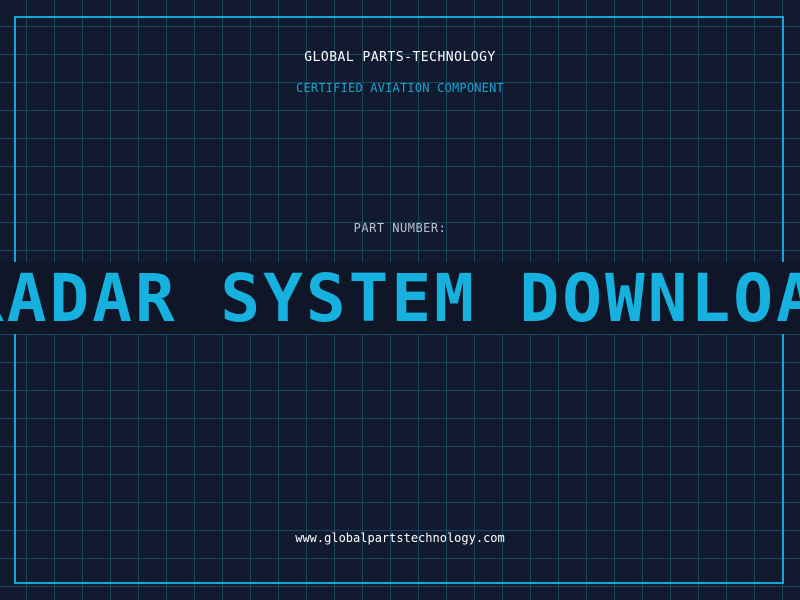 This screenshot has height=600, width=800. I want to click on part-number-band: RADAR SYSTEM DOWNLOAD, so click(400, 298).